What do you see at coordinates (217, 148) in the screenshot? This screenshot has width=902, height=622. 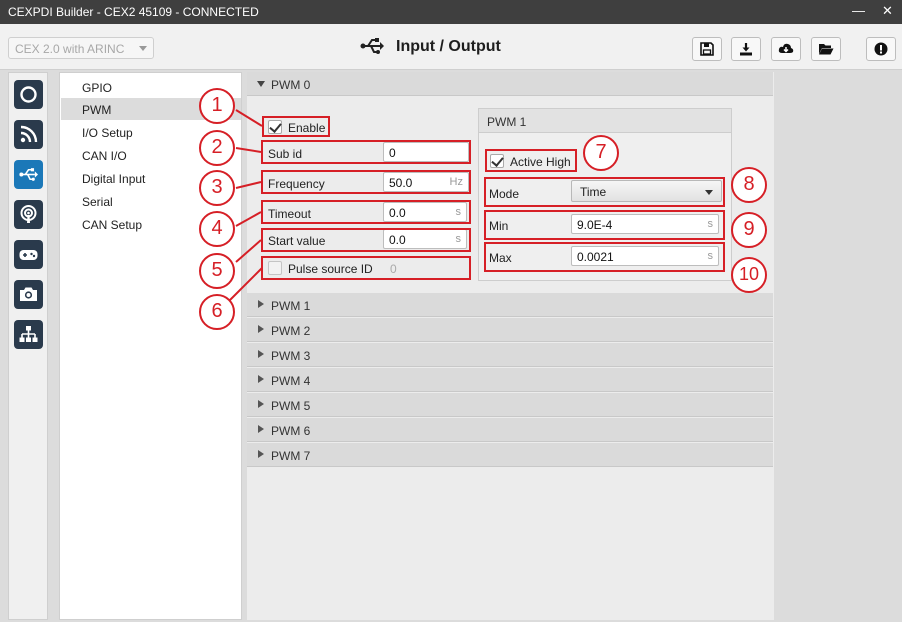 I see `callout-2: 2` at bounding box center [217, 148].